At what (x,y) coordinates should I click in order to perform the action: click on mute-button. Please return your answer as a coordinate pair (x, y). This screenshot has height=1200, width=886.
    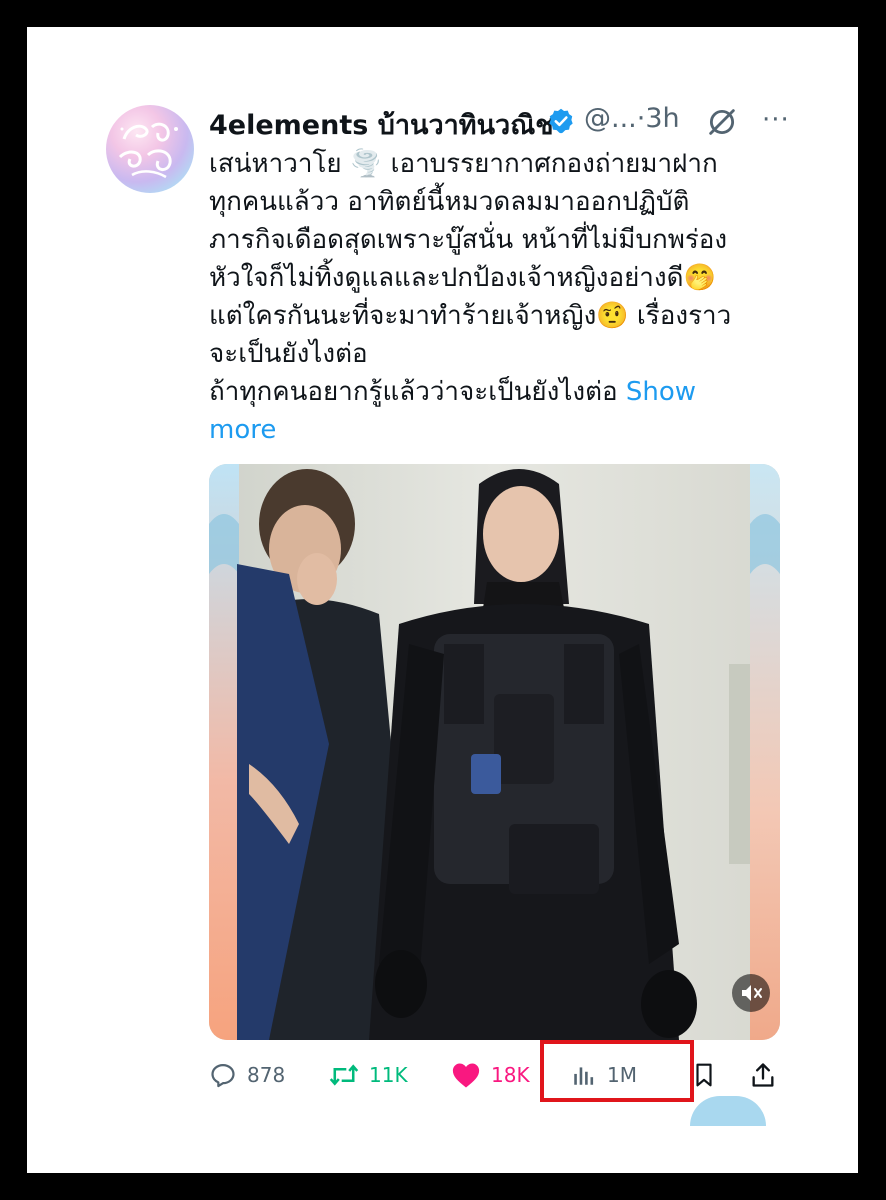
    Looking at the image, I should click on (751, 993).